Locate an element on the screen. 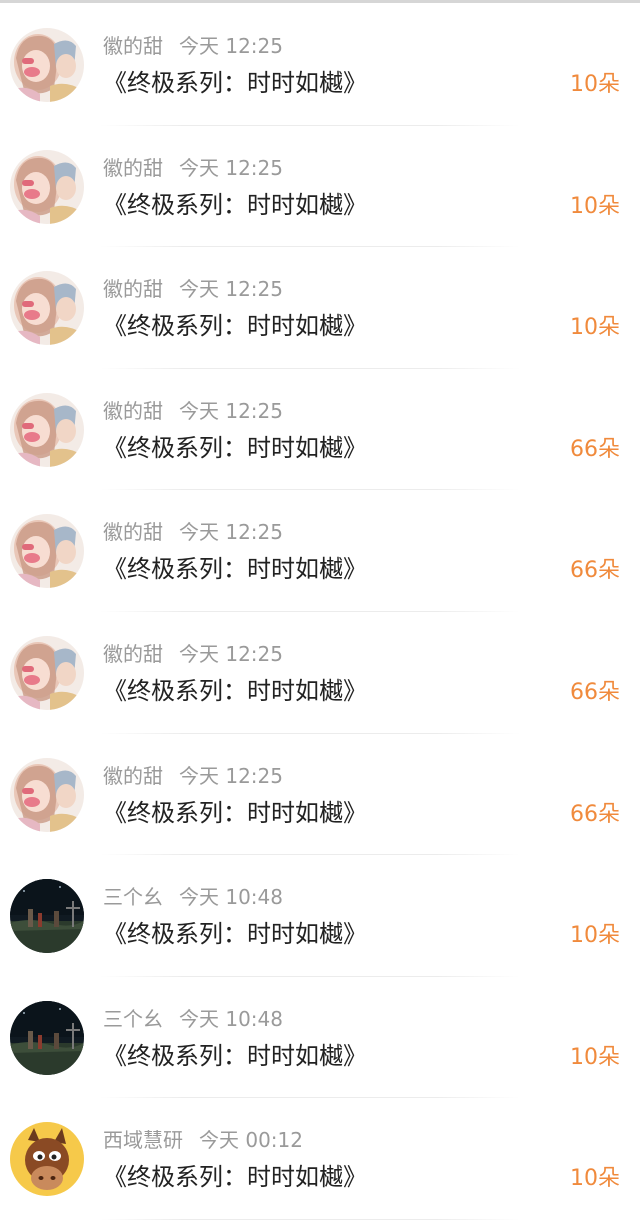  list-item: 西域慧研 今天 00:12 《终极系列：时时如樾》 10朵 is located at coordinates (320, 1159).